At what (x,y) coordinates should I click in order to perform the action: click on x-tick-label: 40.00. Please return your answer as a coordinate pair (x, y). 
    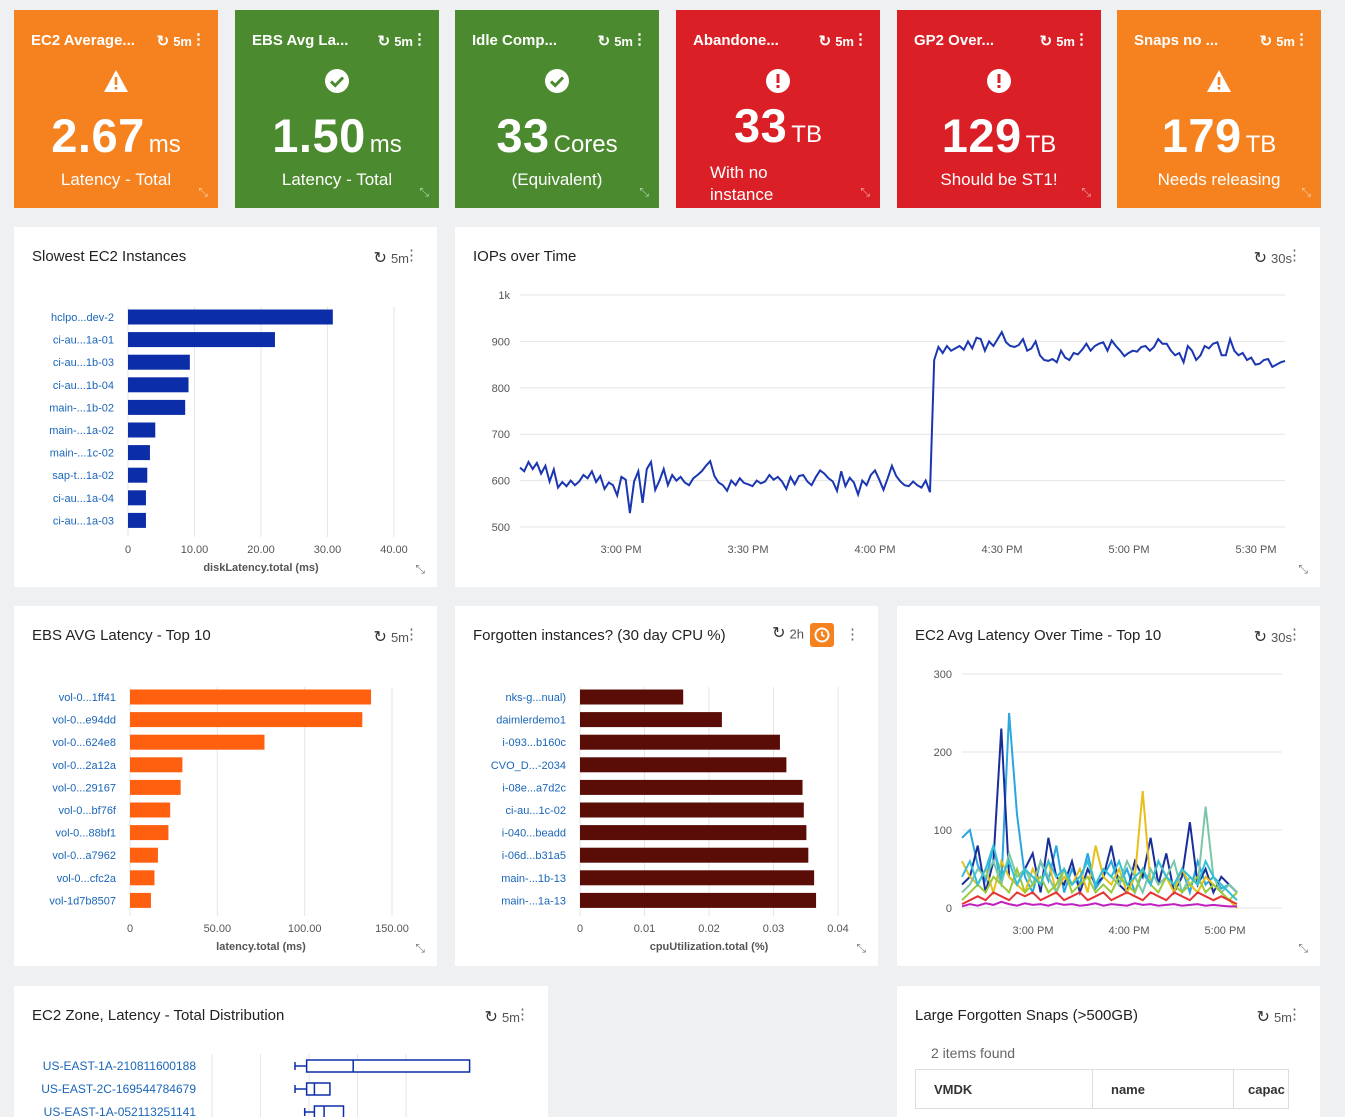
    Looking at the image, I should click on (394, 550).